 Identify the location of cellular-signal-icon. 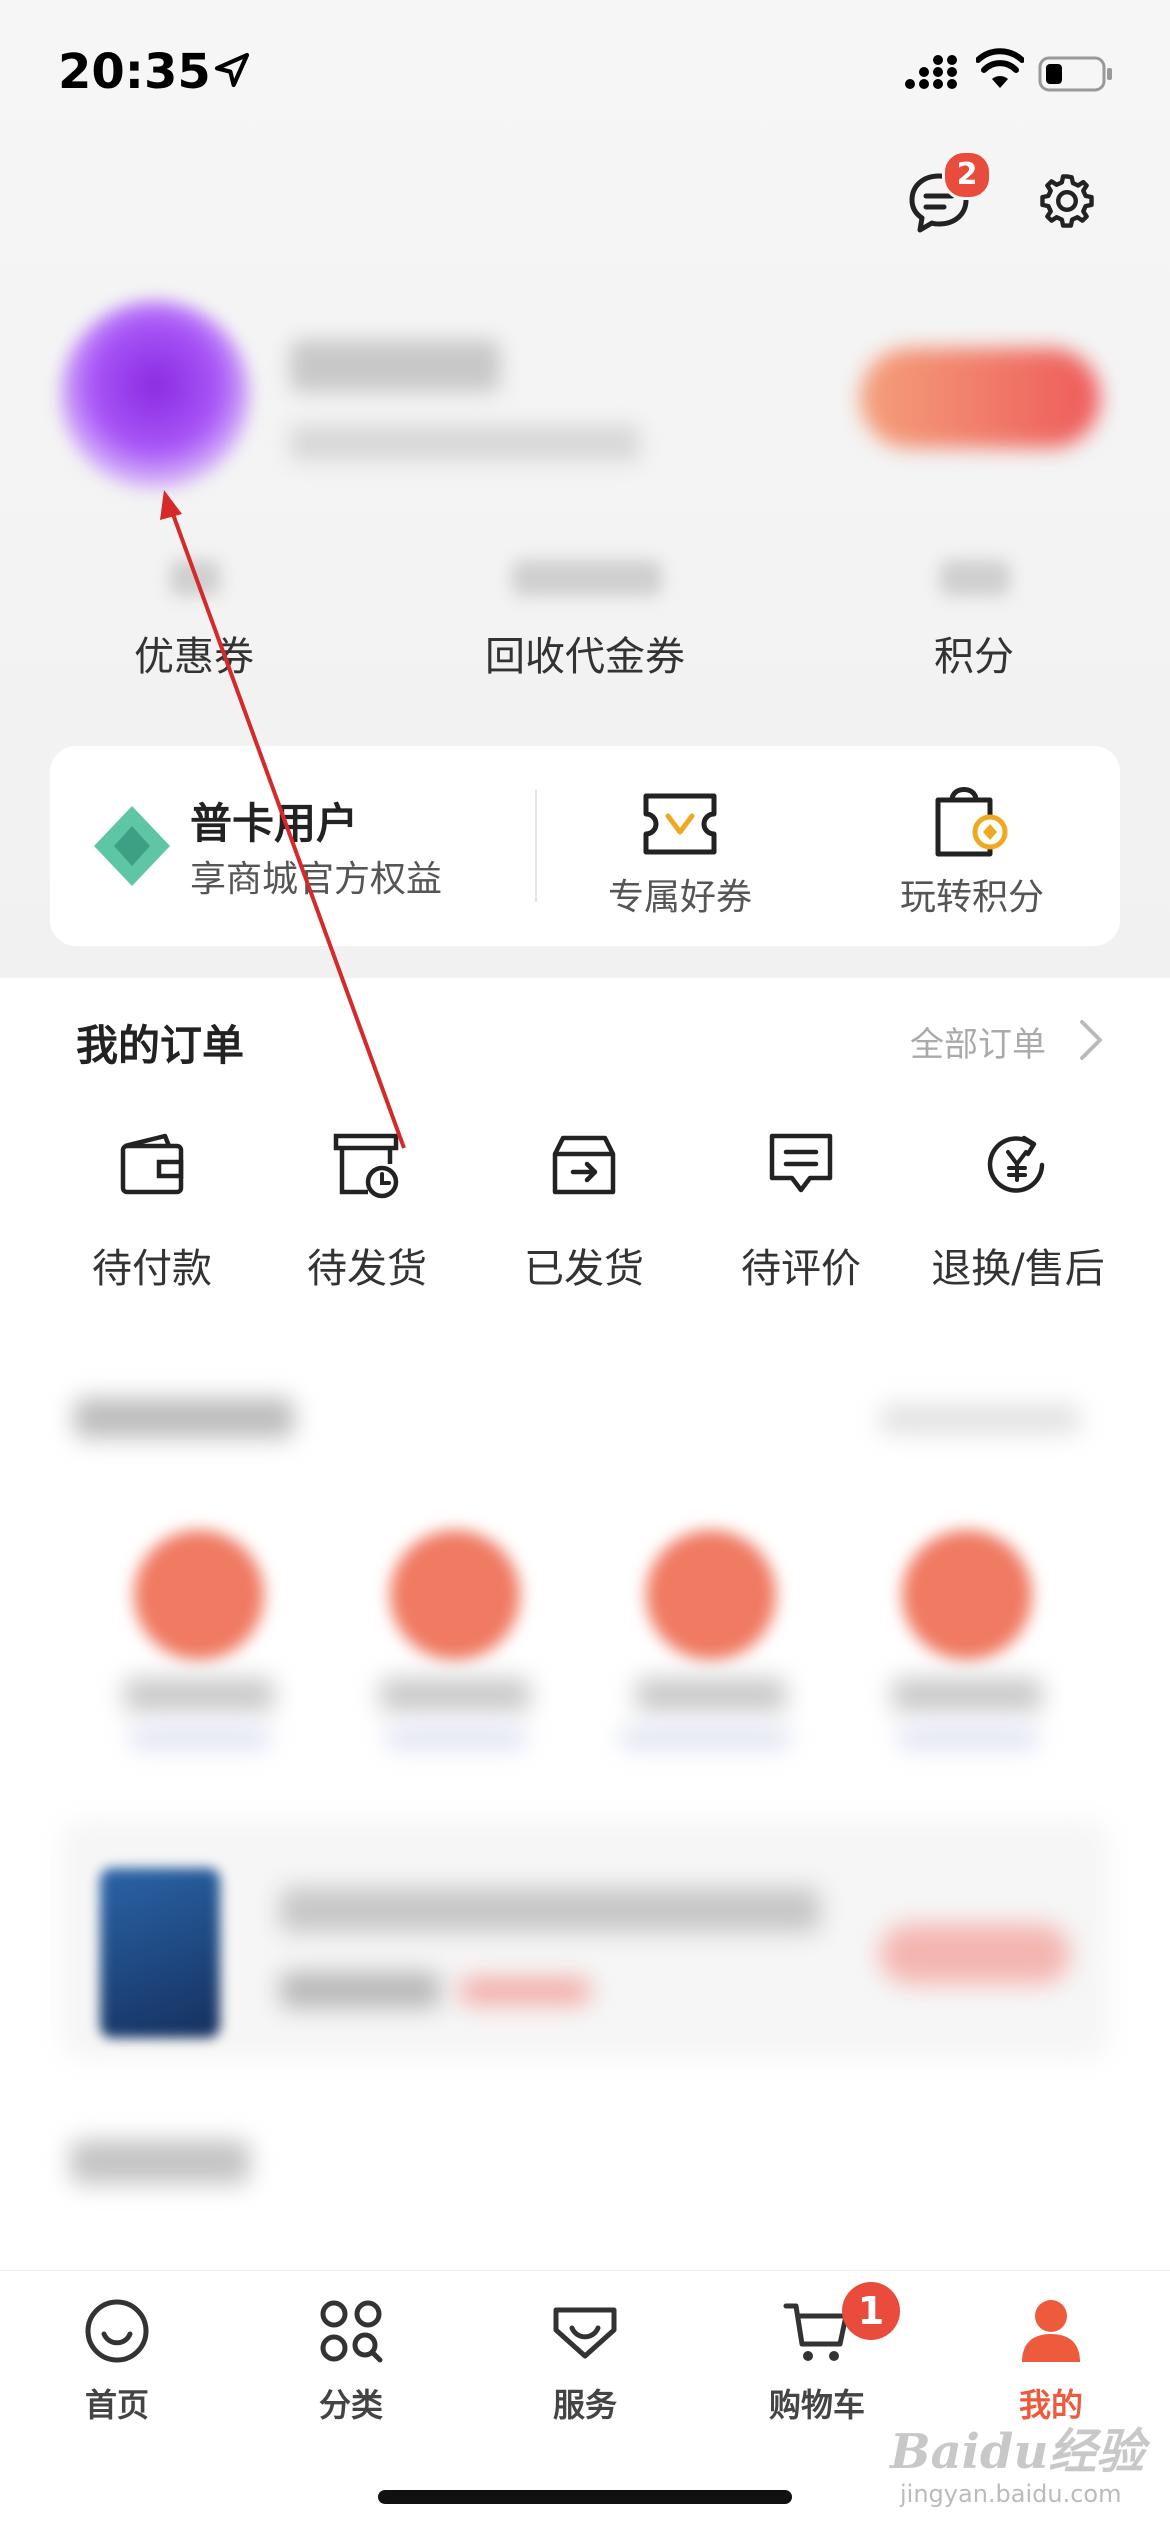
(931, 72).